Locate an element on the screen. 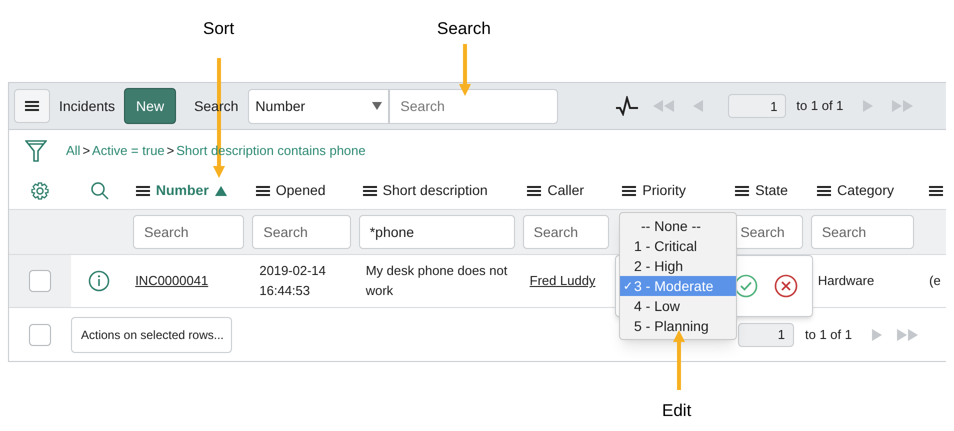 Image resolution: width=954 pixels, height=431 pixels. table-cell-text: My desk phone does not work is located at coordinates (437, 281).